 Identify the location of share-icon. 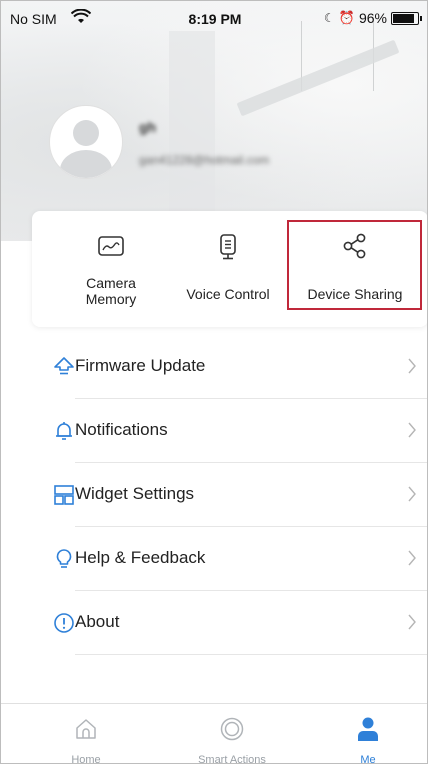
(354, 246).